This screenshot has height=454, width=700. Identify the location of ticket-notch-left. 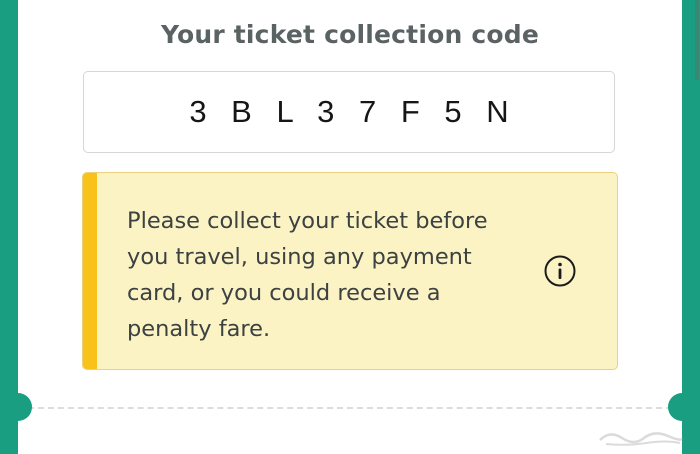
(18, 407).